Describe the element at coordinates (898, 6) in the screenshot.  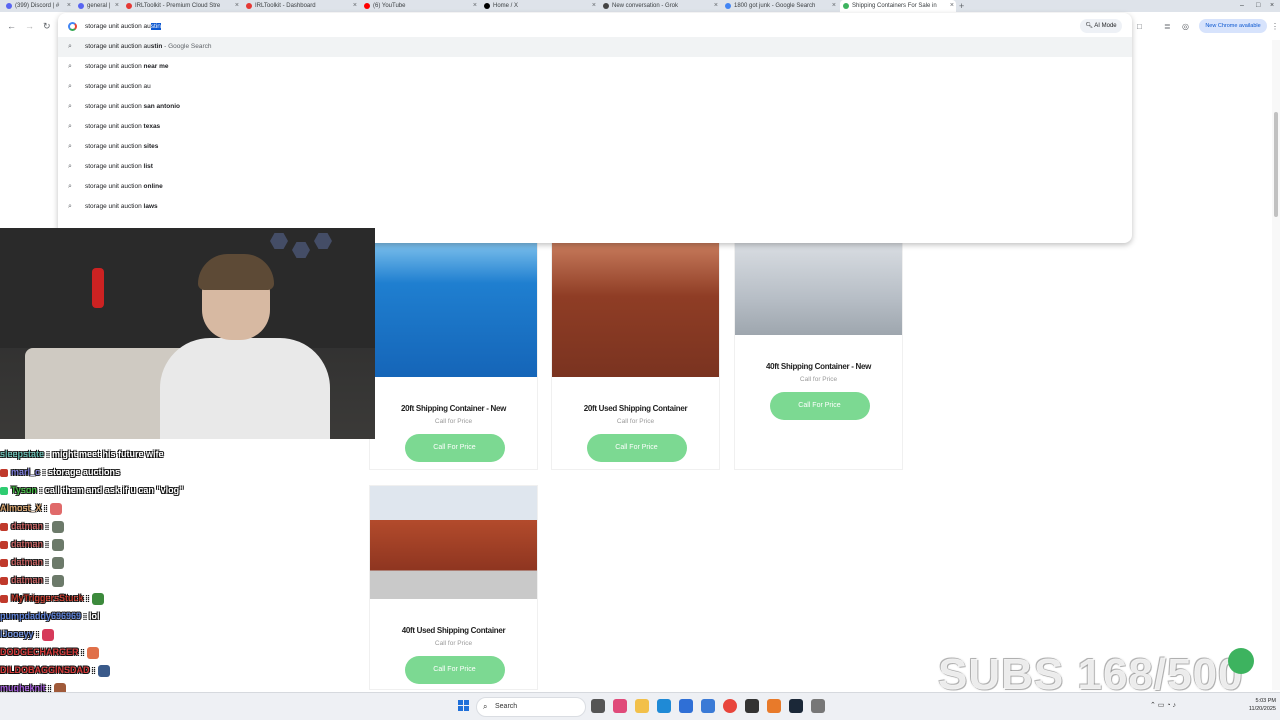
I see `browser-tab: Shipping Containers For Sale in ×` at that location.